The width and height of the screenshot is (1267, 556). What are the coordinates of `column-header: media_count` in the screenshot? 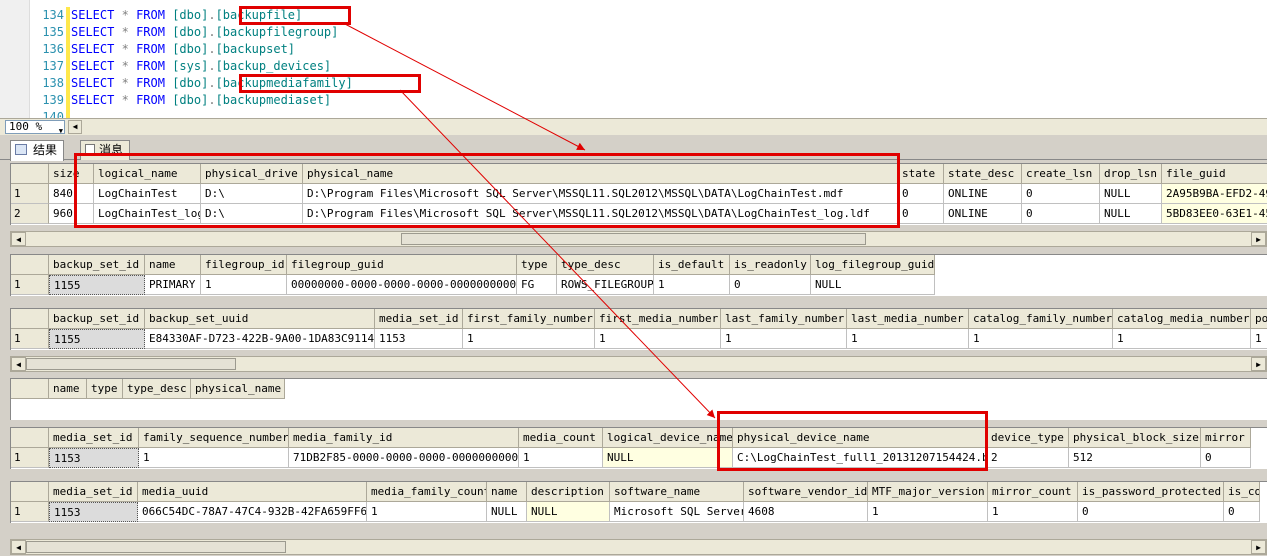 It's located at (561, 438).